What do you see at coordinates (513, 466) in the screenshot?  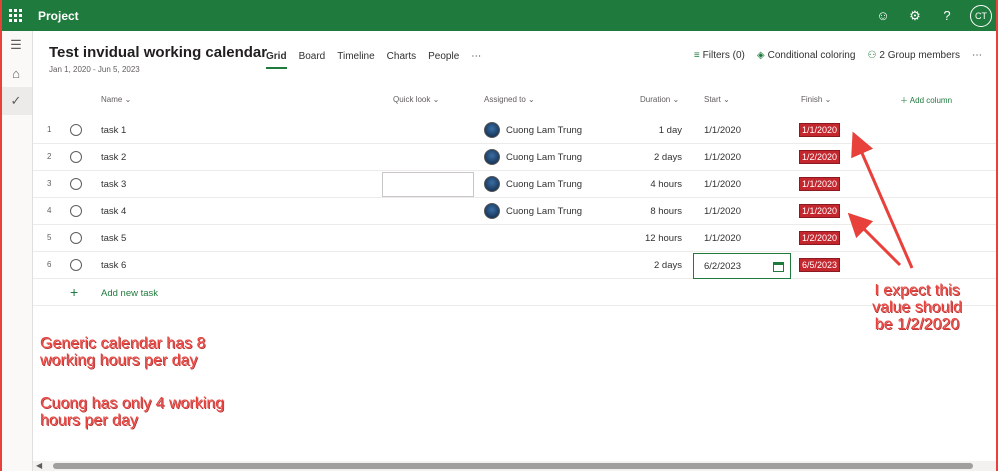 I see `scrollbar-thumb` at bounding box center [513, 466].